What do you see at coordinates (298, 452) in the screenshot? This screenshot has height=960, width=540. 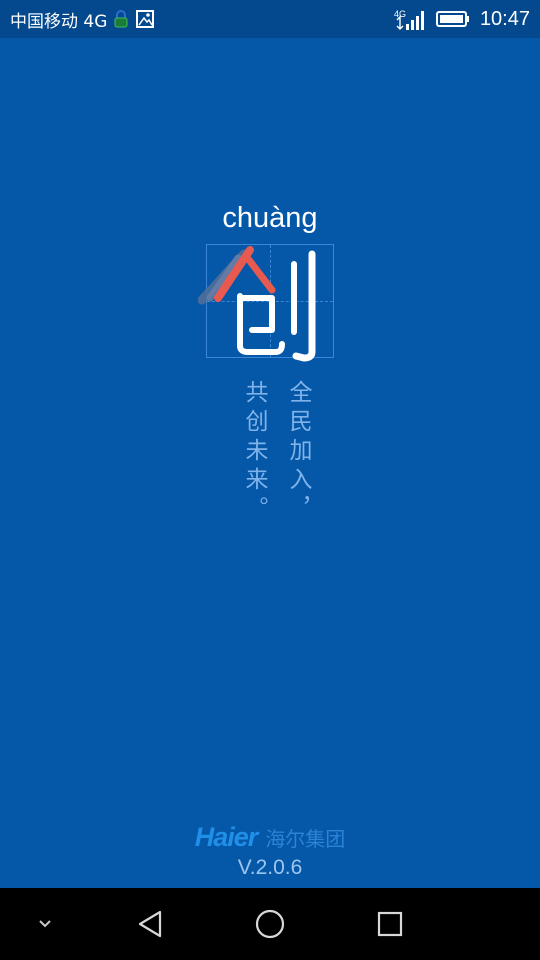 I see `slogan-column-1: 全民加入，` at bounding box center [298, 452].